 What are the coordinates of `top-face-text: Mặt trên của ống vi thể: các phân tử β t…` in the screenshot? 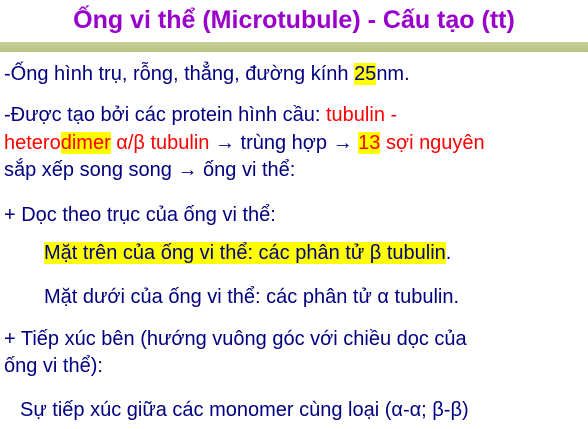 It's located at (245, 253).